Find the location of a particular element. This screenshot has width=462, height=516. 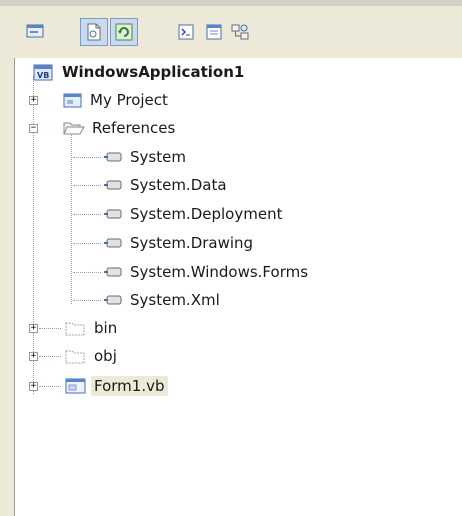

reference-label: System.Deployment is located at coordinates (206, 214).